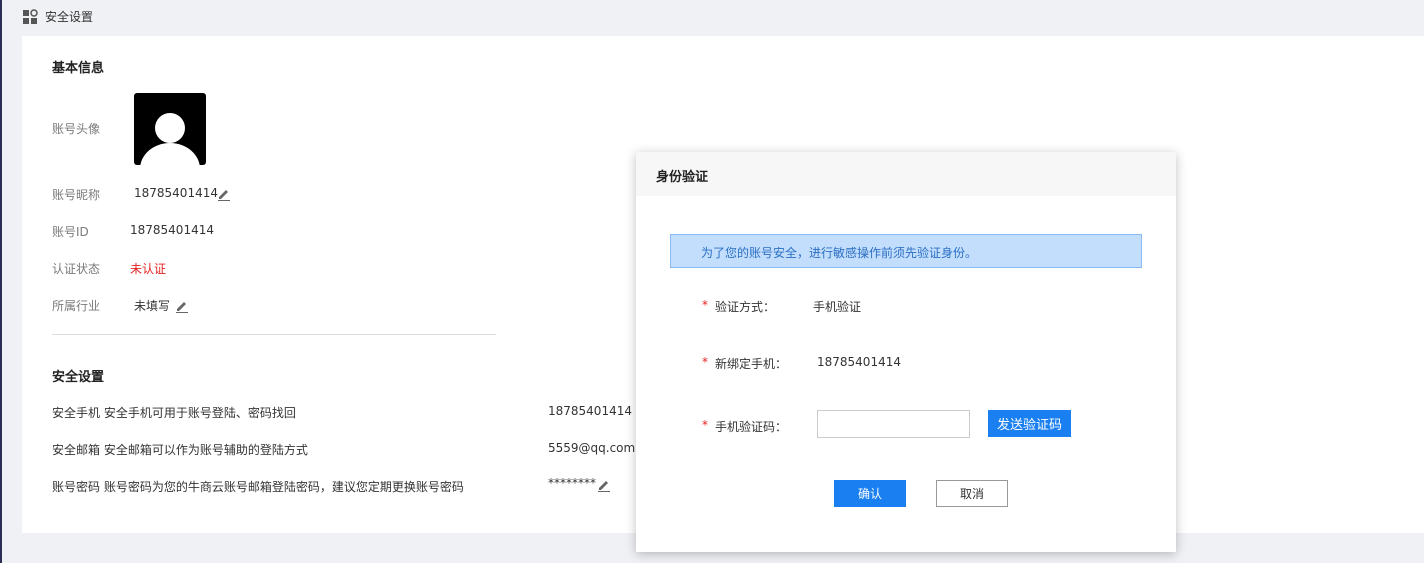 The image size is (1424, 563). I want to click on account-id-value: 18785401414, so click(172, 230).